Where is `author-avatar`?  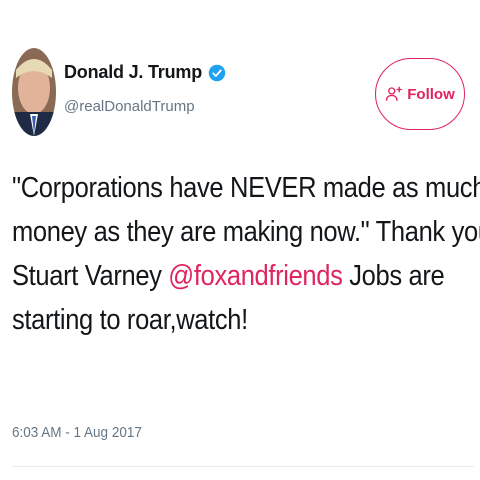
author-avatar is located at coordinates (34, 92).